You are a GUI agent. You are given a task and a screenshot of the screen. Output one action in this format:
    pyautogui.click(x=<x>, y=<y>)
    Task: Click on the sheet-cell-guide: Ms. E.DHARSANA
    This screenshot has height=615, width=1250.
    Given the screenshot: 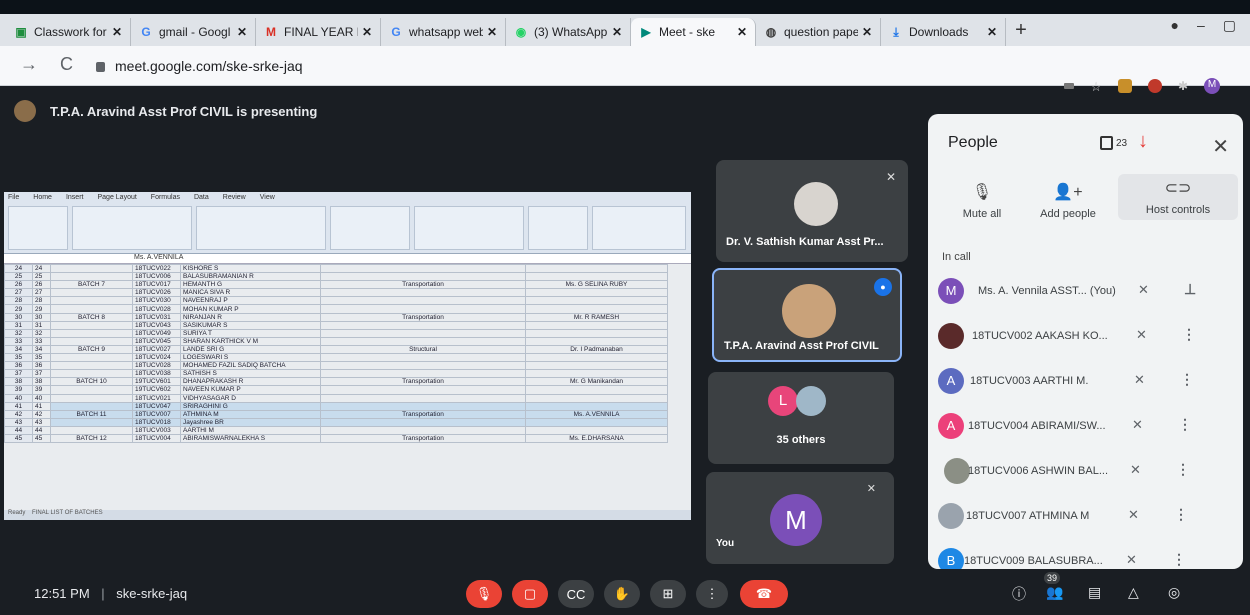 What is the action you would take?
    pyautogui.click(x=596, y=438)
    